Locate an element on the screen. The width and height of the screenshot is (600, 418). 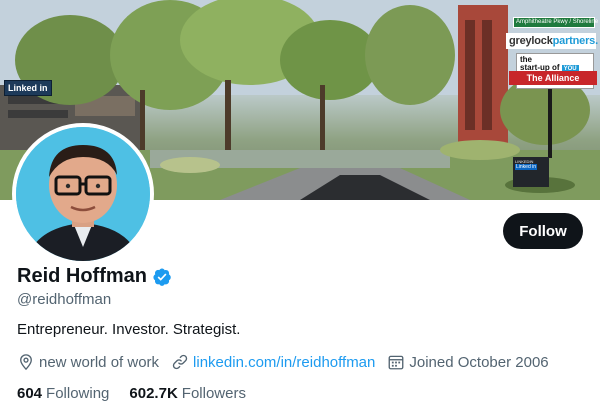
website-link: linkedin.com/in/reidhoffman is located at coordinates (284, 362).